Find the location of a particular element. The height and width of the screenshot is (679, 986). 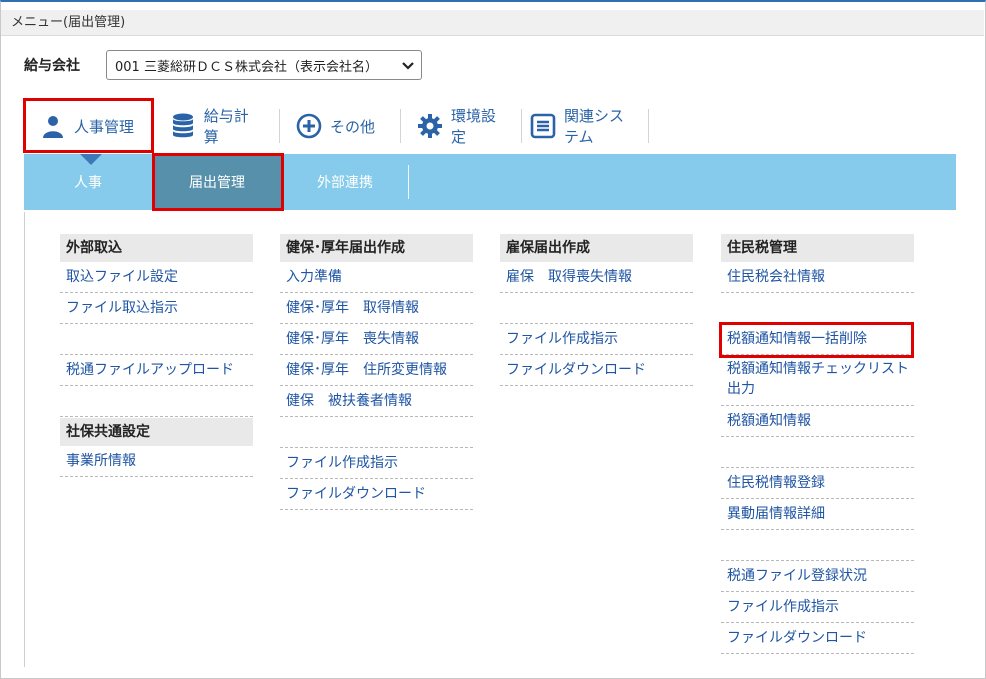

content-border is located at coordinates (24, 439).